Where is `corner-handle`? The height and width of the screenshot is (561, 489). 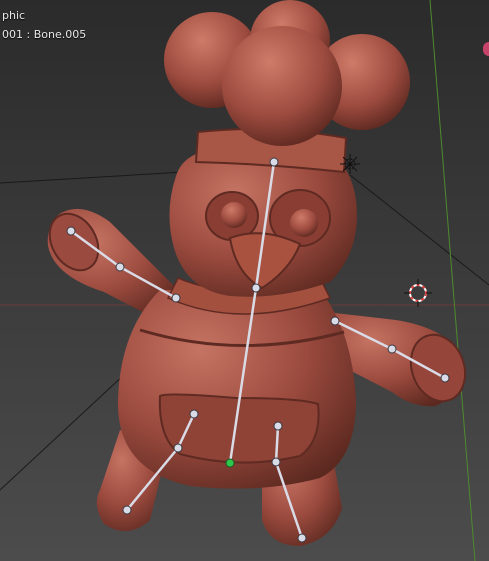
corner-handle is located at coordinates (486, 49).